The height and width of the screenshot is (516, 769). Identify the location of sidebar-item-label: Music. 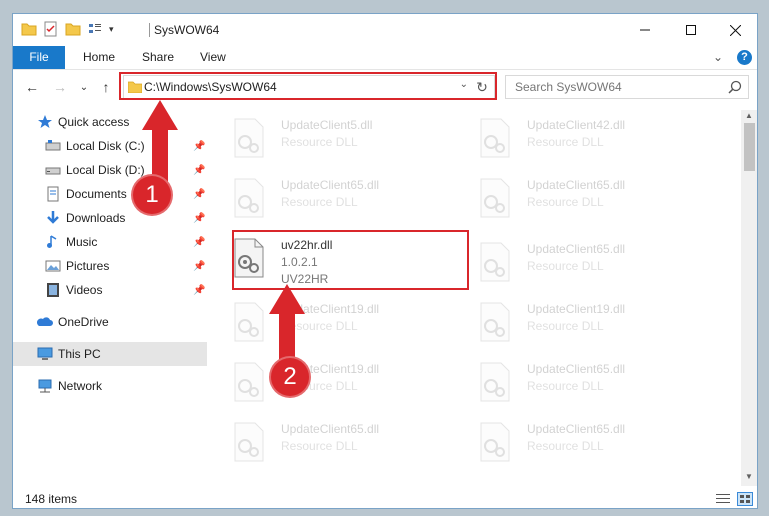
(82, 242).